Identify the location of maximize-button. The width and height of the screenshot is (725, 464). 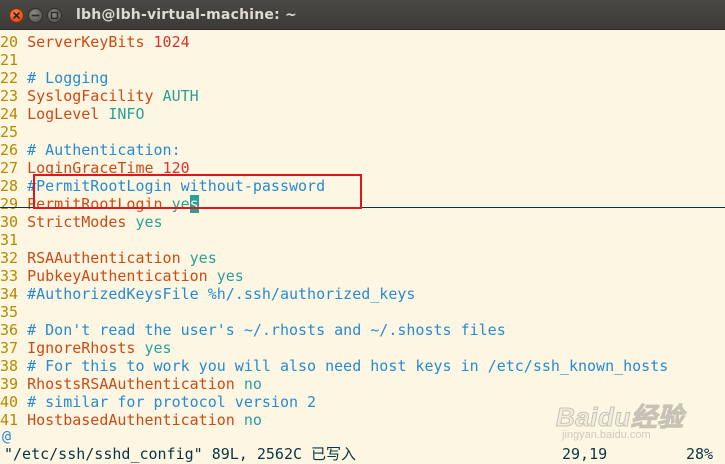
(54, 15).